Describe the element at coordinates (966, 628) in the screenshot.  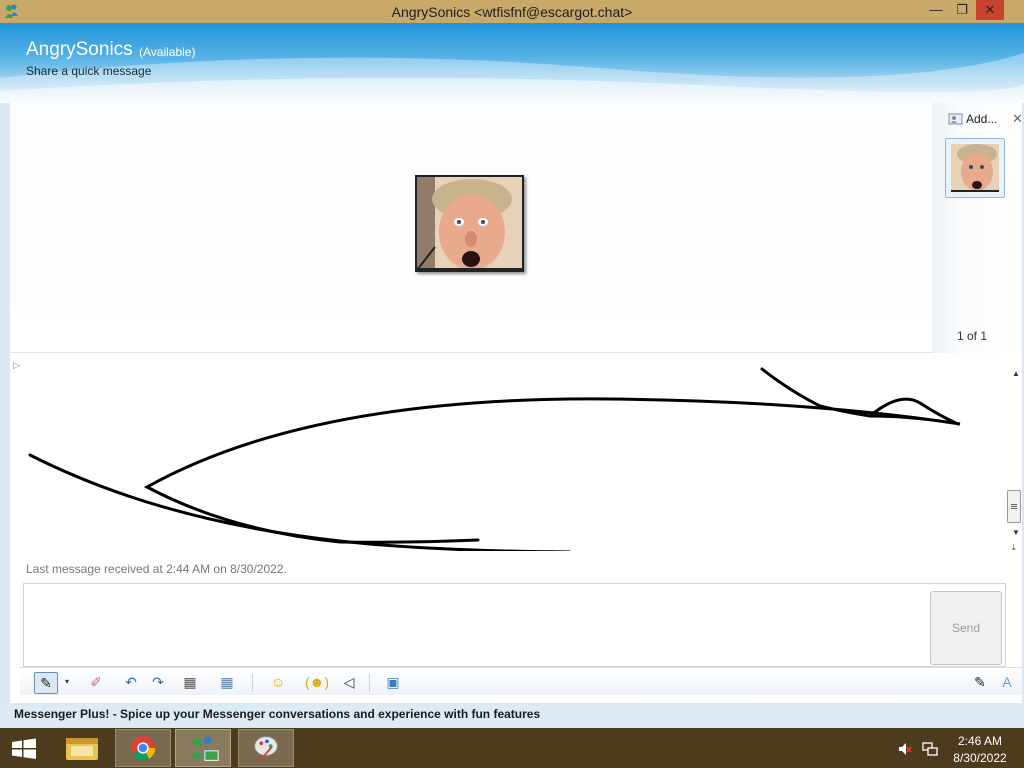
I see `send-button: Send` at that location.